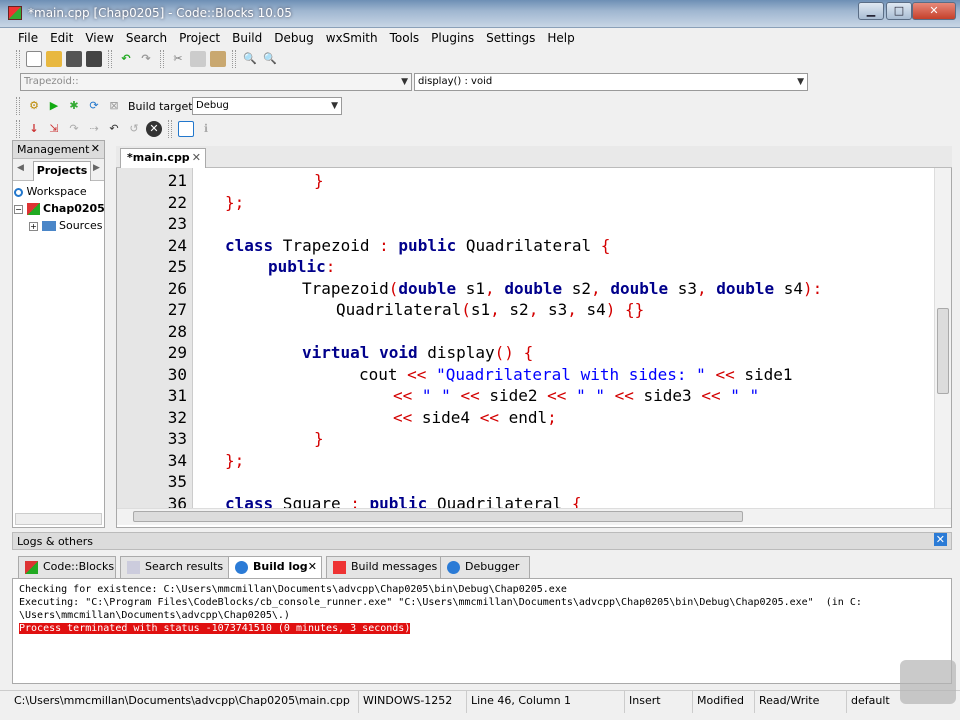 The width and height of the screenshot is (960, 720). I want to click on class-scope-value: Trapezoid::, so click(51, 81).